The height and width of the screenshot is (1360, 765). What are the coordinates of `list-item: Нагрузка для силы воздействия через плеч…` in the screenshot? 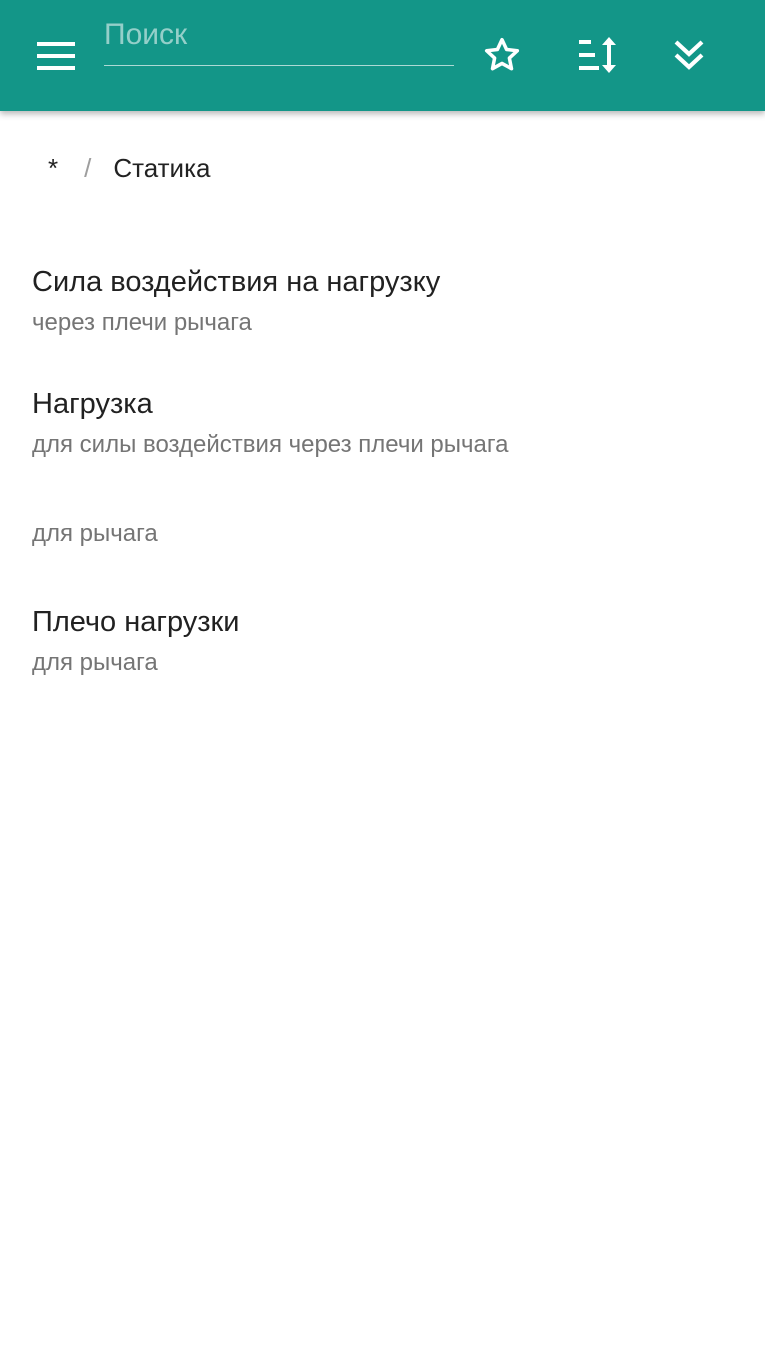 It's located at (382, 423).